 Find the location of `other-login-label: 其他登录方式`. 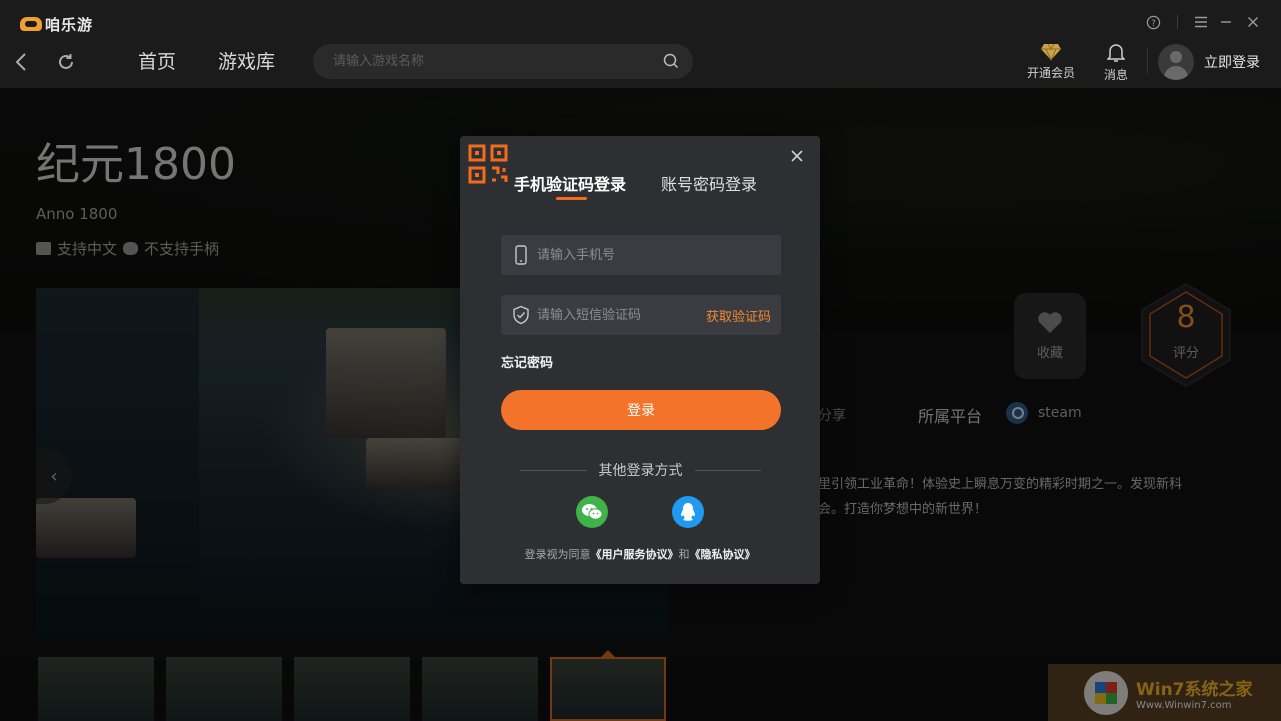

other-login-label: 其他登录方式 is located at coordinates (640, 471).